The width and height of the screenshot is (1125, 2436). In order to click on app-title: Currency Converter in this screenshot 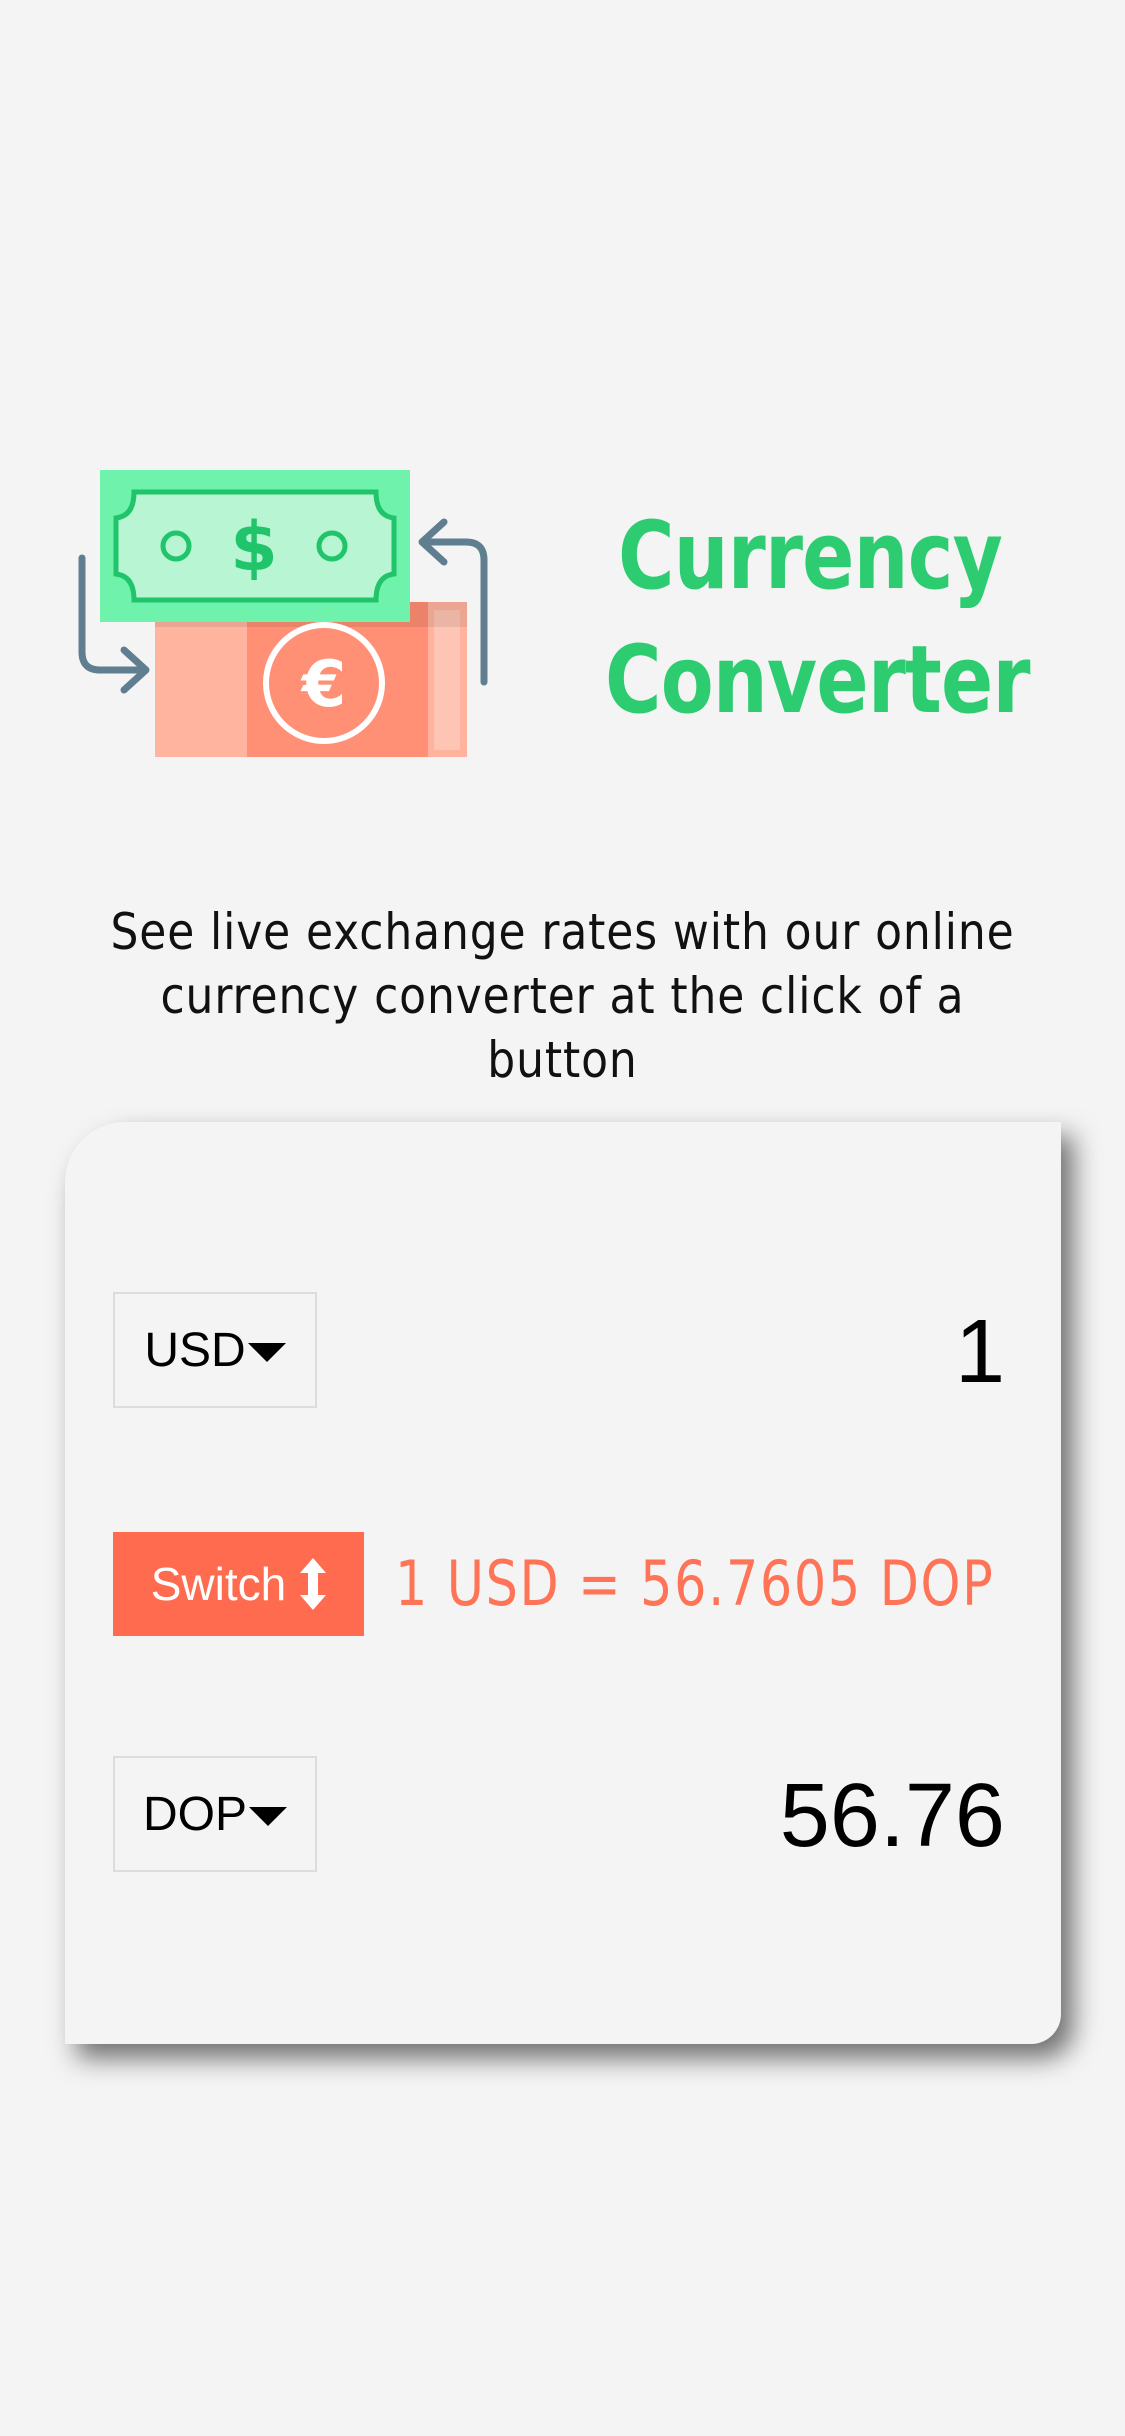, I will do `click(818, 619)`.